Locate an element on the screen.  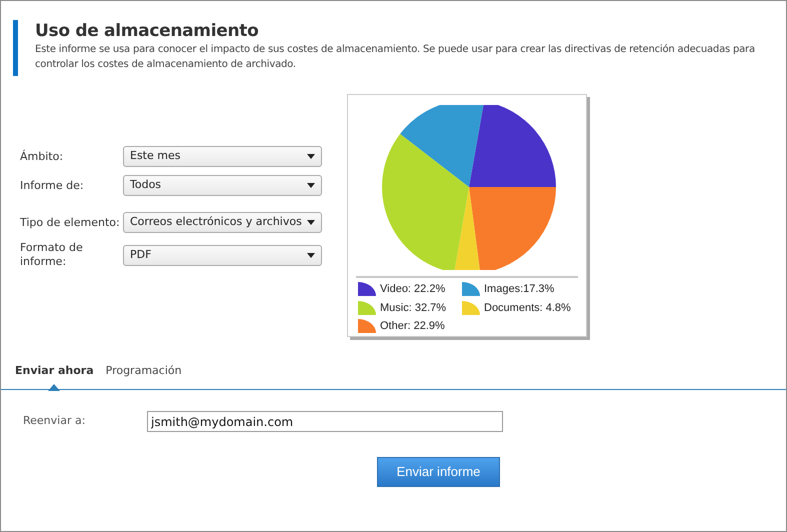
field-label: Reenviar a: is located at coordinates (54, 421).